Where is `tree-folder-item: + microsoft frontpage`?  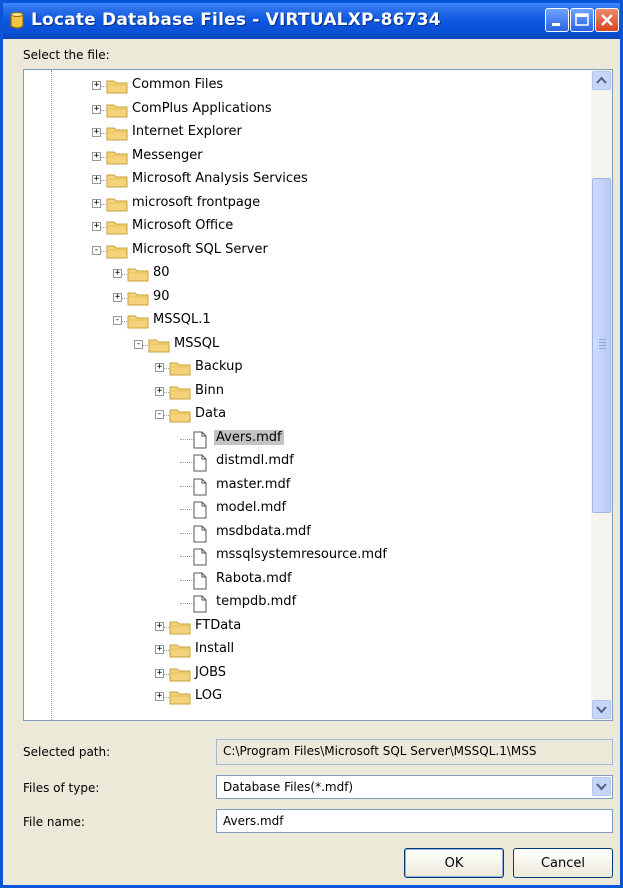
tree-folder-item: + microsoft frontpage is located at coordinates (304, 205).